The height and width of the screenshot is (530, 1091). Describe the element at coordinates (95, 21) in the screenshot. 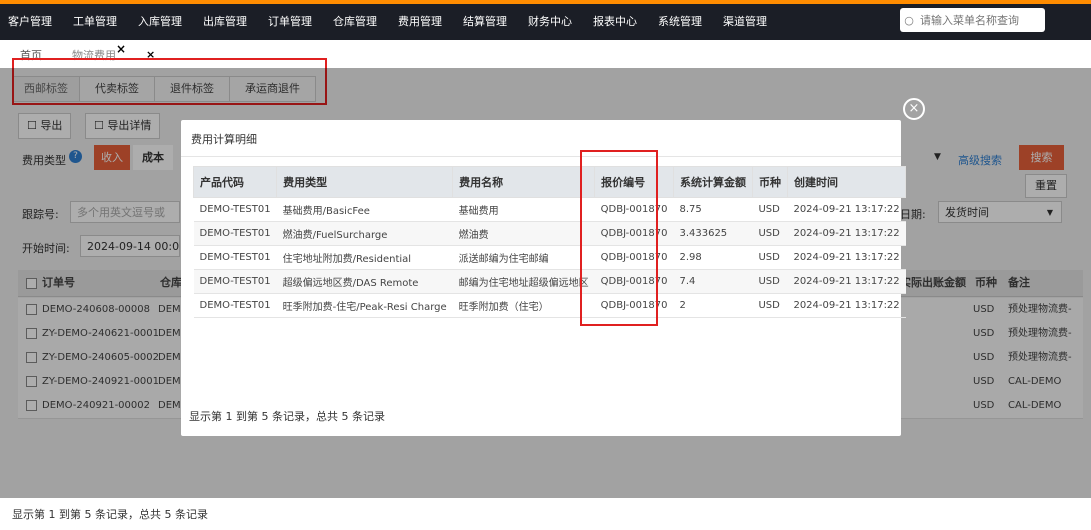

I see `nav-item-workorder: 工单管理` at that location.